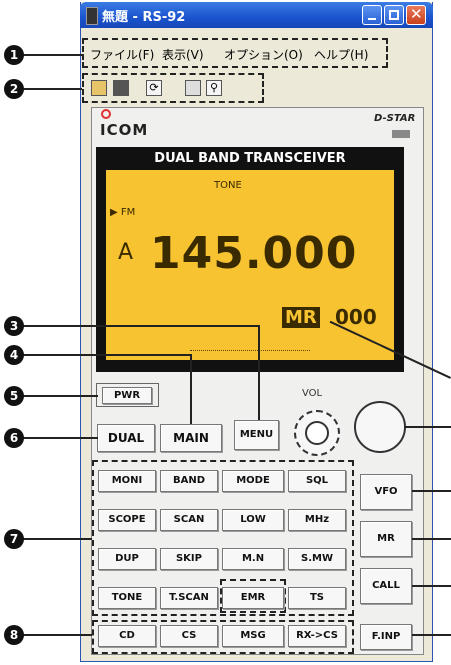 This screenshot has height=665, width=451. I want to click on key-rx-cs: RX->CS, so click(317, 636).